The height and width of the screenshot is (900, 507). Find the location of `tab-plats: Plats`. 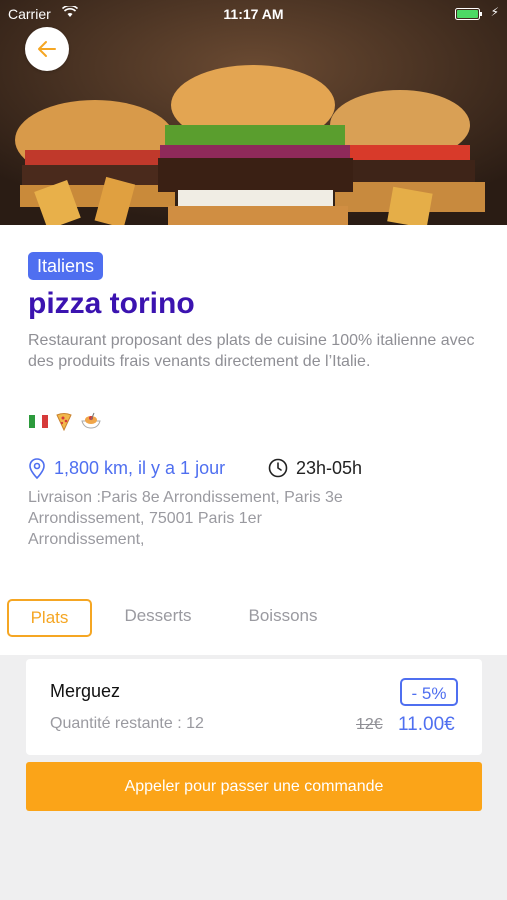

tab-plats: Plats is located at coordinates (49, 618).